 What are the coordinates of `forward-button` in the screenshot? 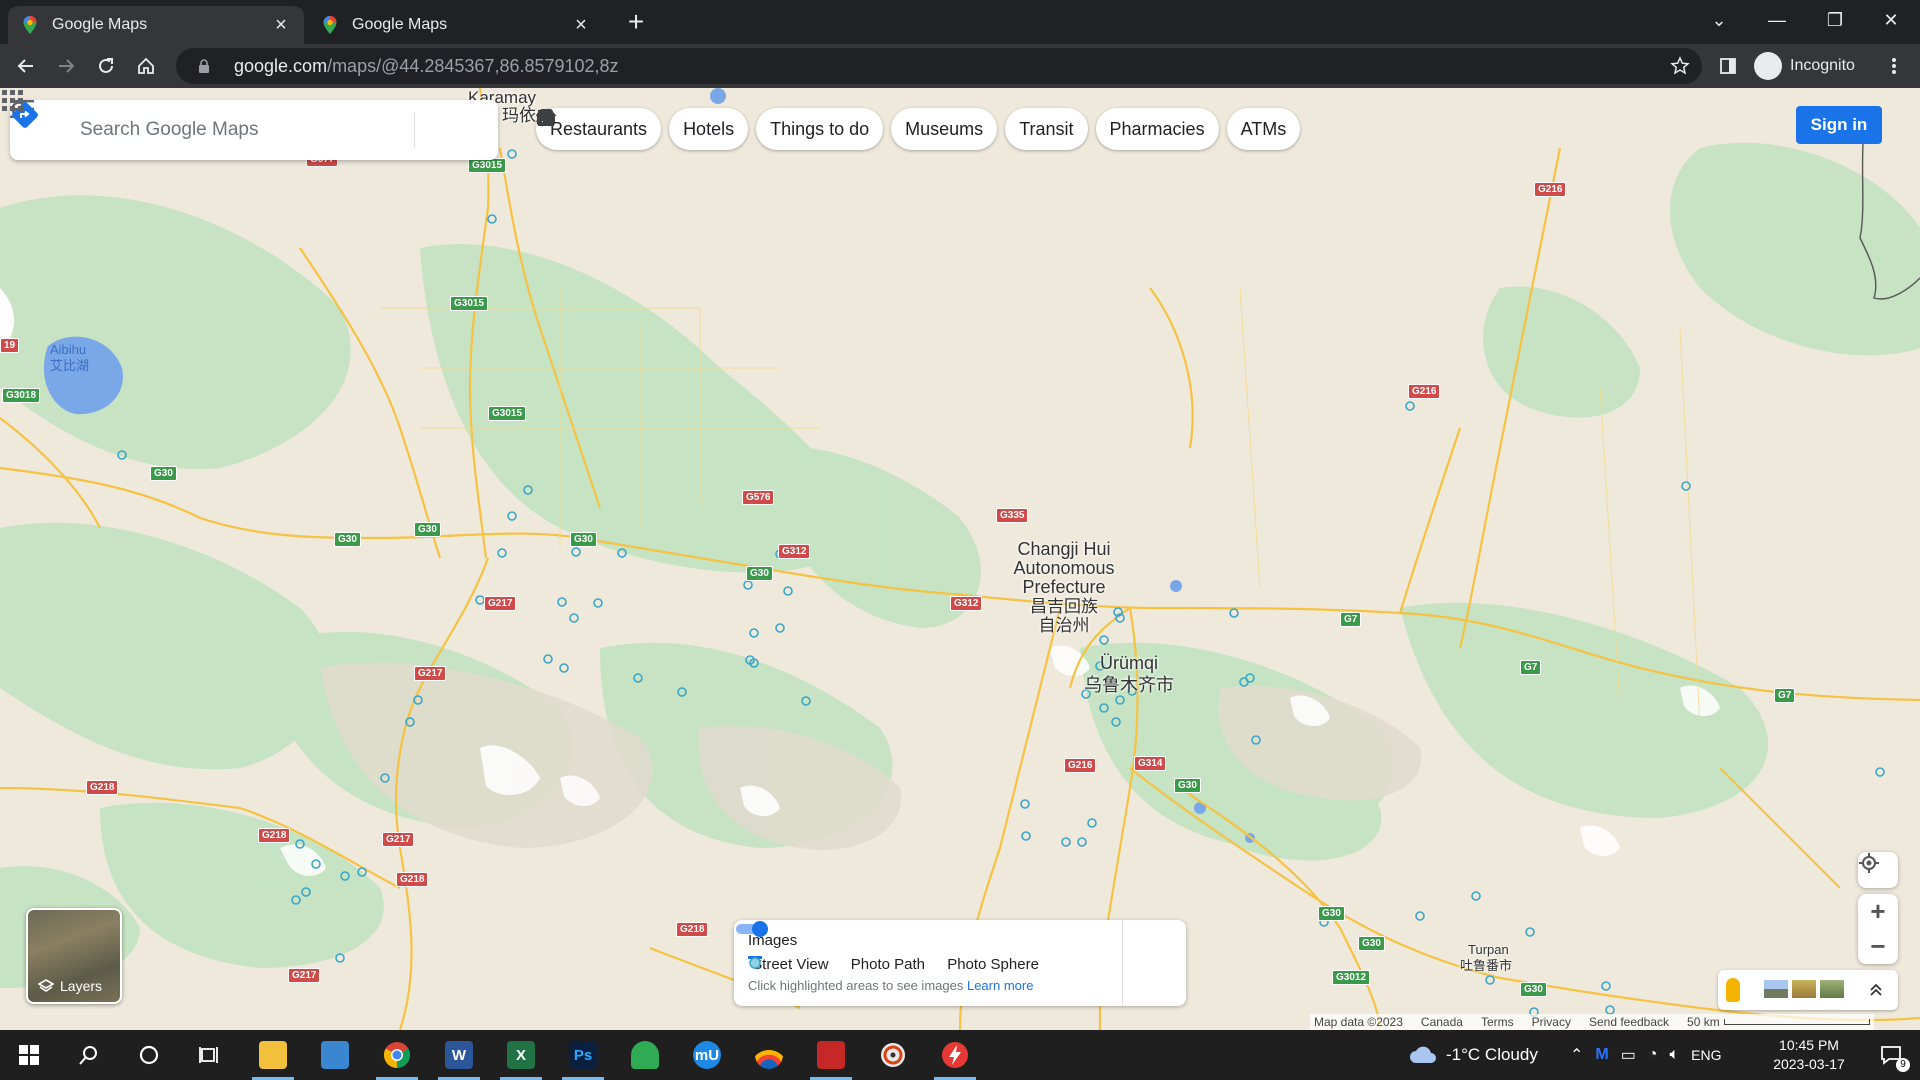 It's located at (66, 66).